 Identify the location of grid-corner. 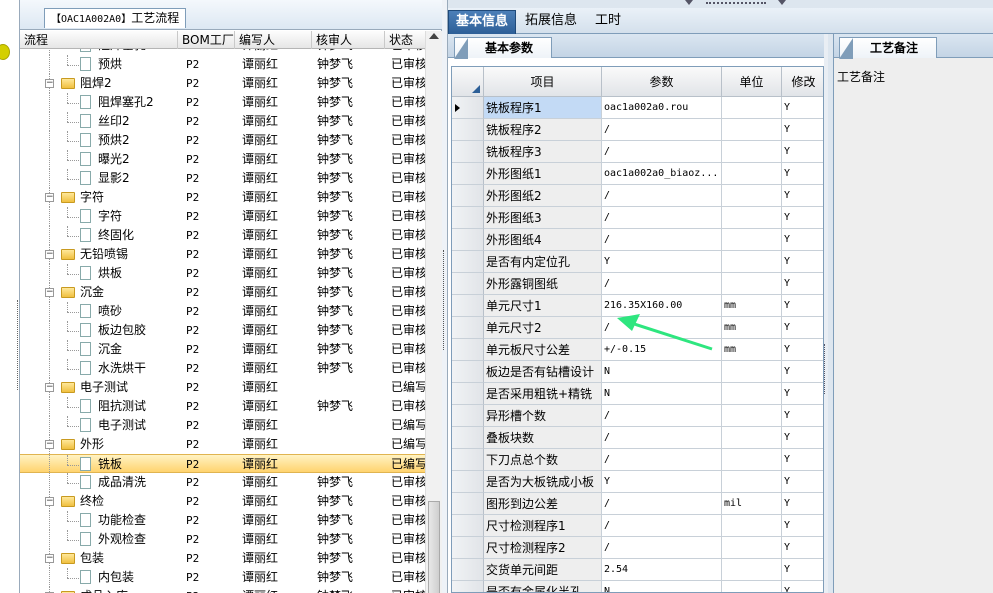
(468, 82).